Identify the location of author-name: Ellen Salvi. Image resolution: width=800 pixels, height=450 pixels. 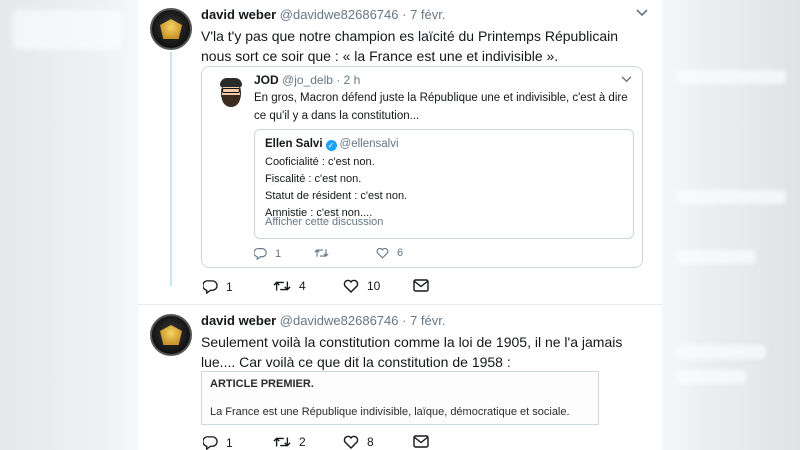
(294, 144).